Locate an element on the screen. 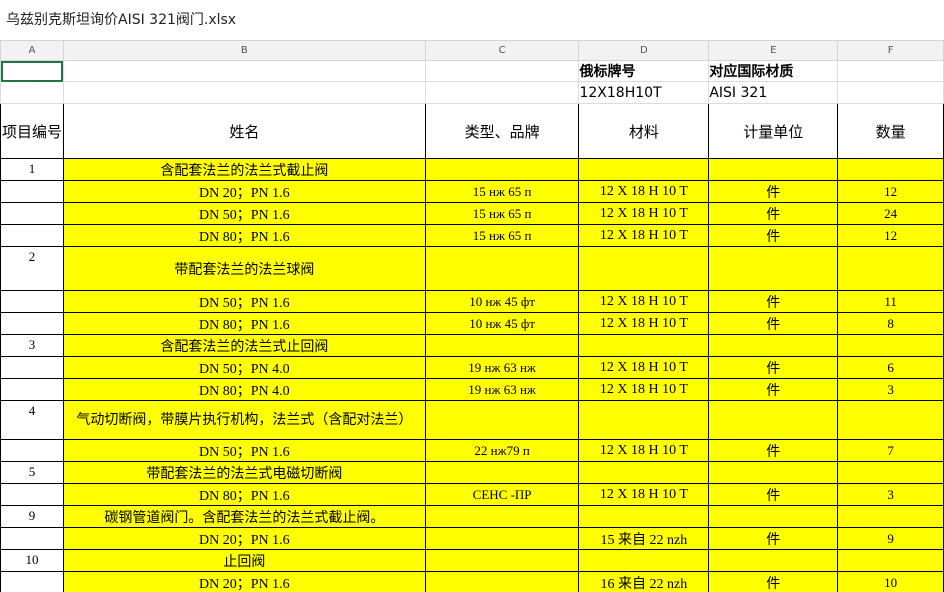 This screenshot has width=944, height=592. cell-quantity: 6 is located at coordinates (890, 367).